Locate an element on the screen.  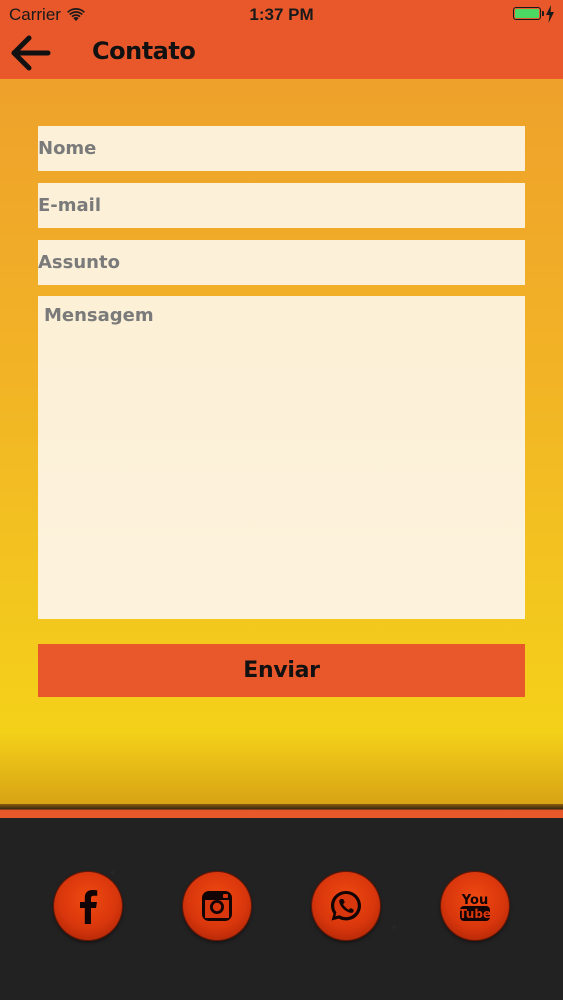
battery-level is located at coordinates (527, 13).